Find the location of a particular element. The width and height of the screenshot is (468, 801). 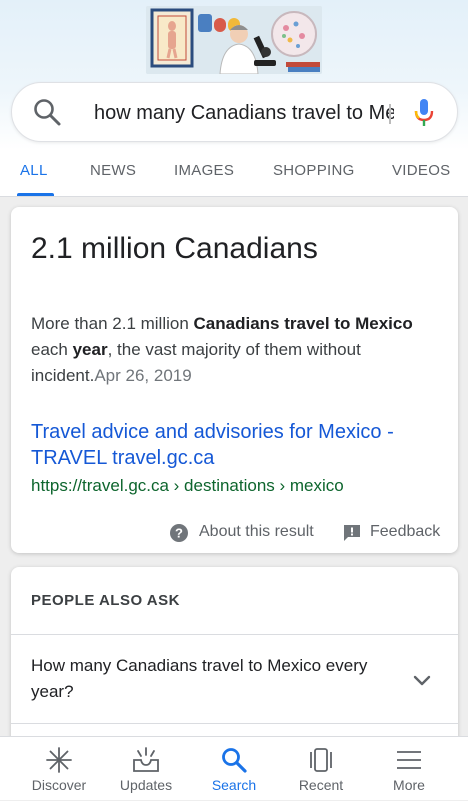

answer-title: 2.1 million Canadians is located at coordinates (174, 248).